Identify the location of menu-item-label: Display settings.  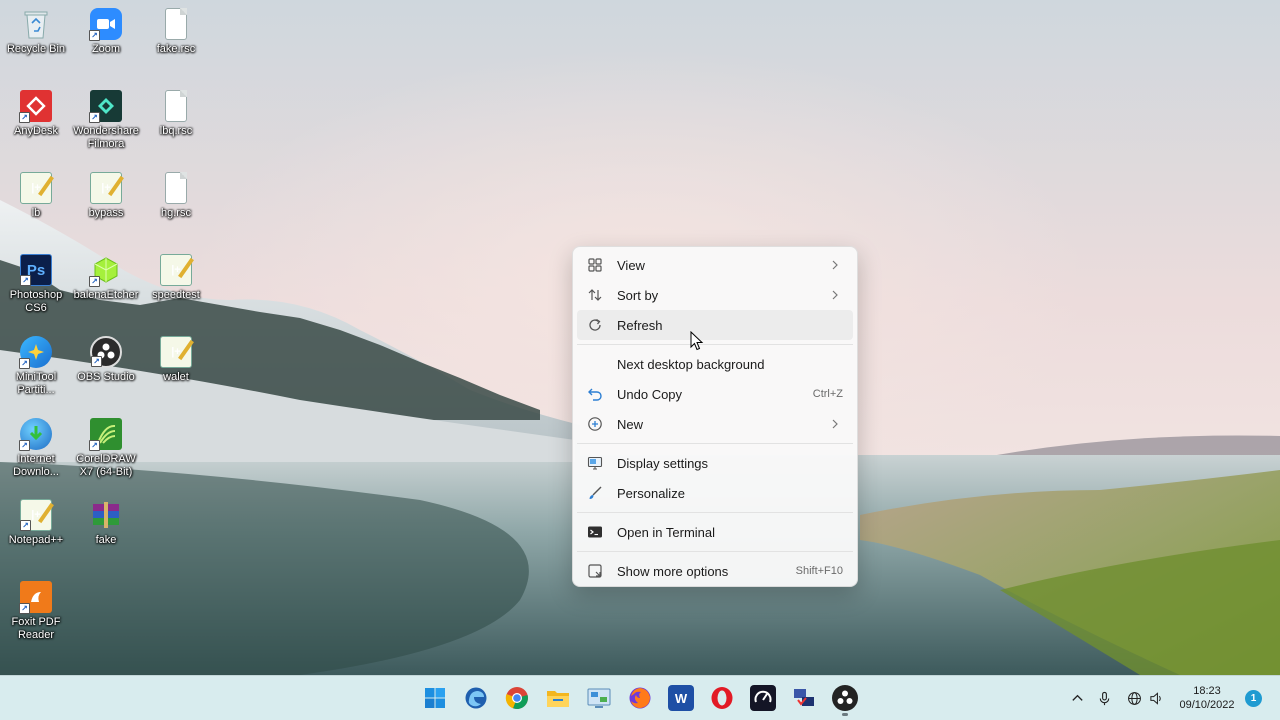
(663, 463).